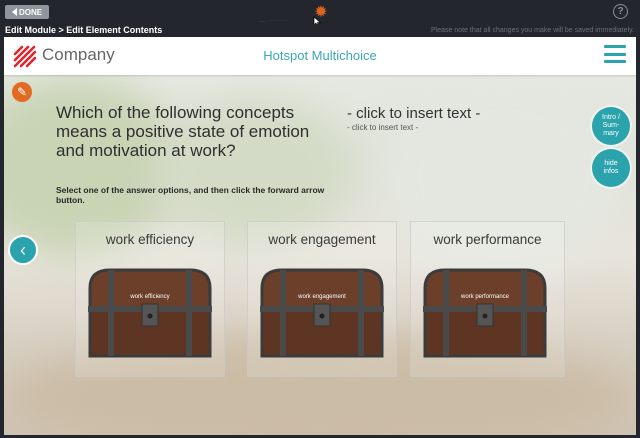 The height and width of the screenshot is (438, 640). Describe the element at coordinates (615, 54) in the screenshot. I see `hamburger-menu-icon` at that location.